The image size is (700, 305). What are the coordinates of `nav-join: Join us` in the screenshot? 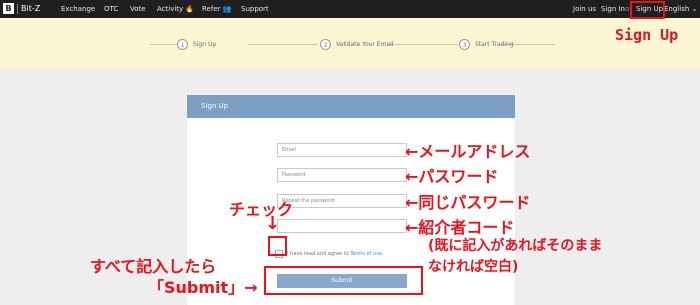 It's located at (584, 9).